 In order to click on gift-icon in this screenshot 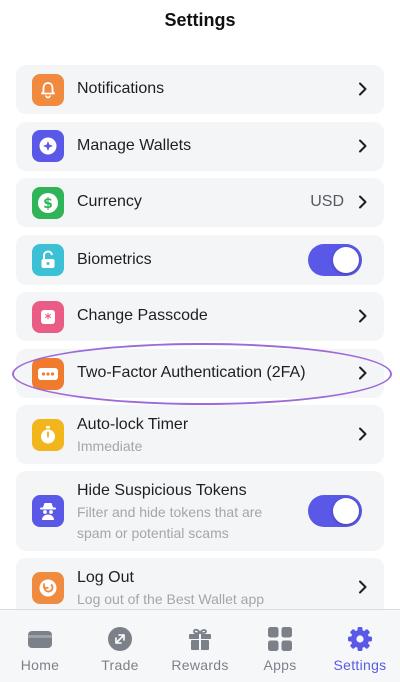, I will do `click(200, 639)`.